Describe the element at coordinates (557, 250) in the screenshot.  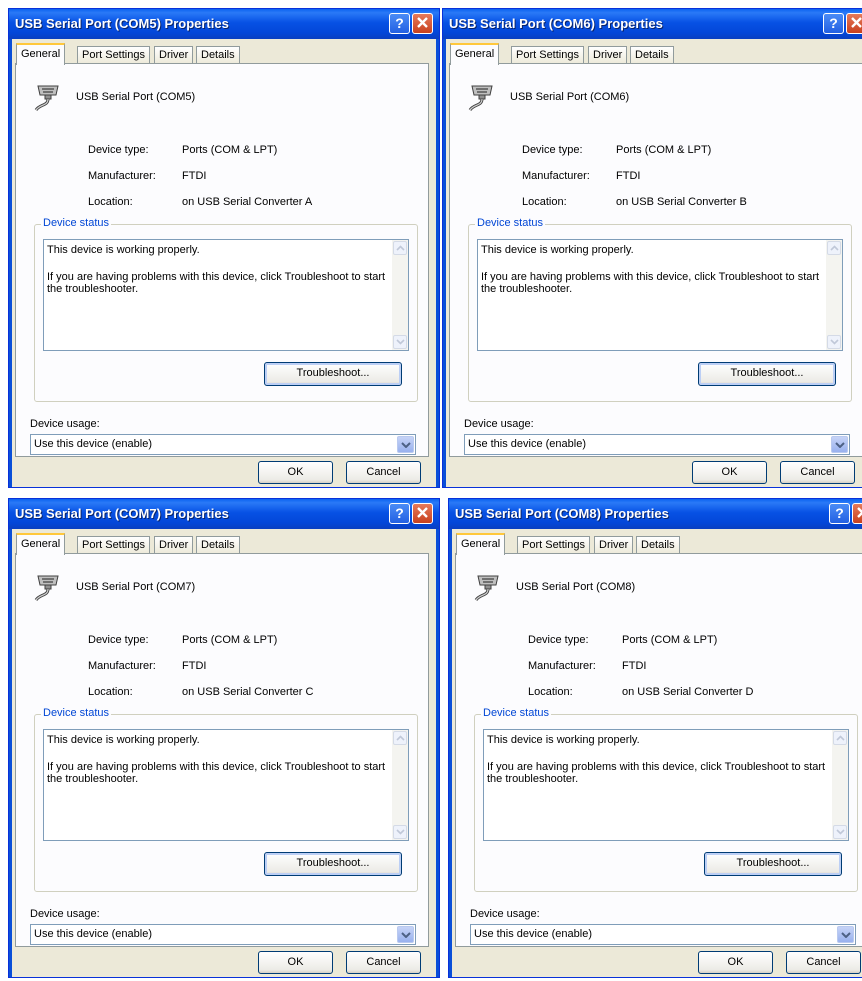
I see `status-message: This device is working properly.` at that location.